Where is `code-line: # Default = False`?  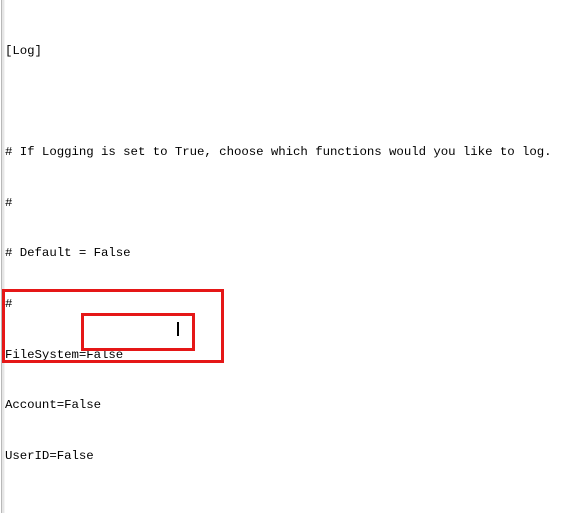
code-line: # Default = False is located at coordinates (294, 253).